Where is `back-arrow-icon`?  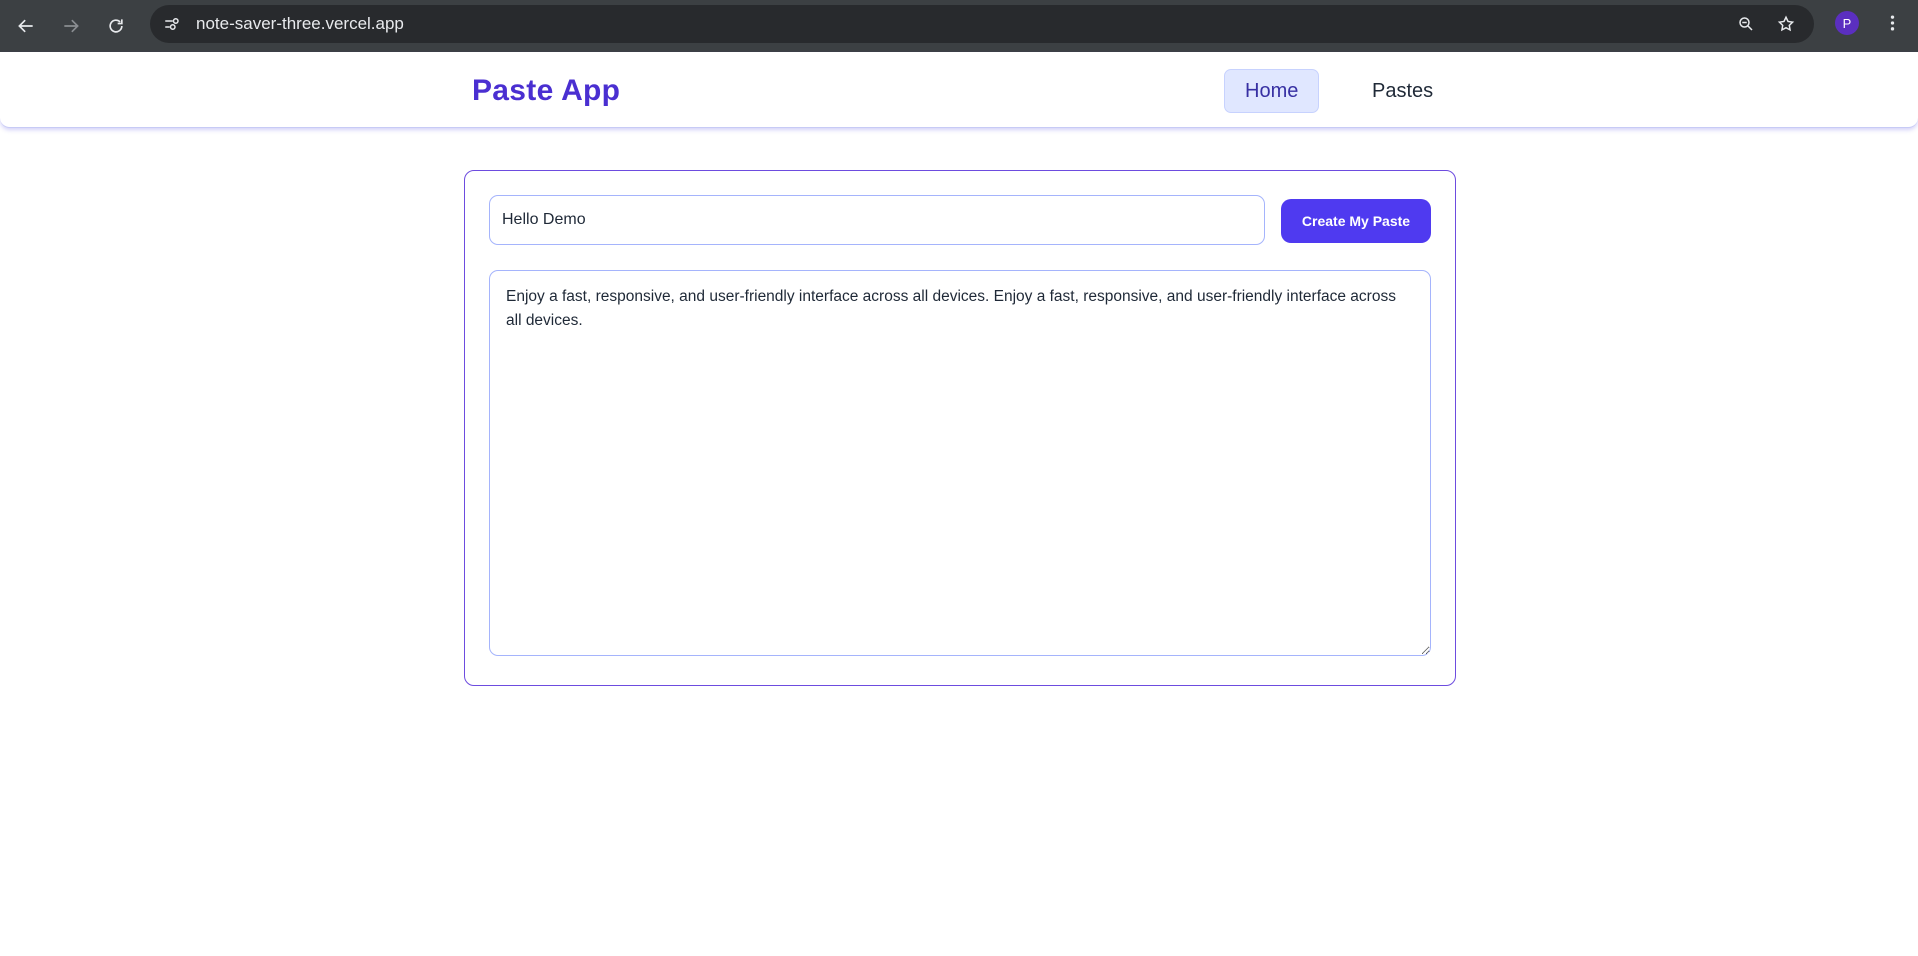 back-arrow-icon is located at coordinates (26, 26).